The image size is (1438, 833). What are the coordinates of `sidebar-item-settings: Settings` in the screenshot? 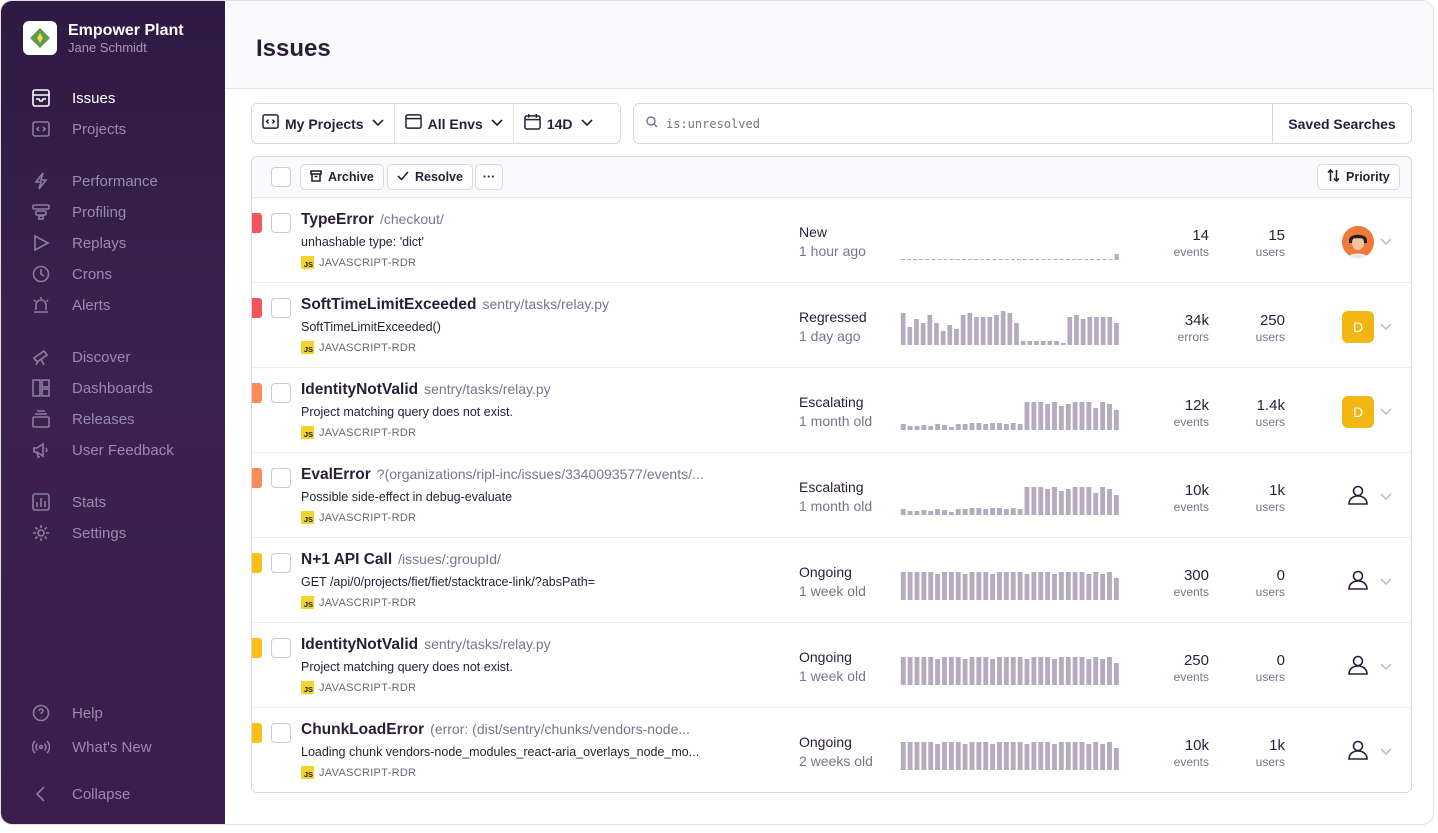 It's located at (121, 533).